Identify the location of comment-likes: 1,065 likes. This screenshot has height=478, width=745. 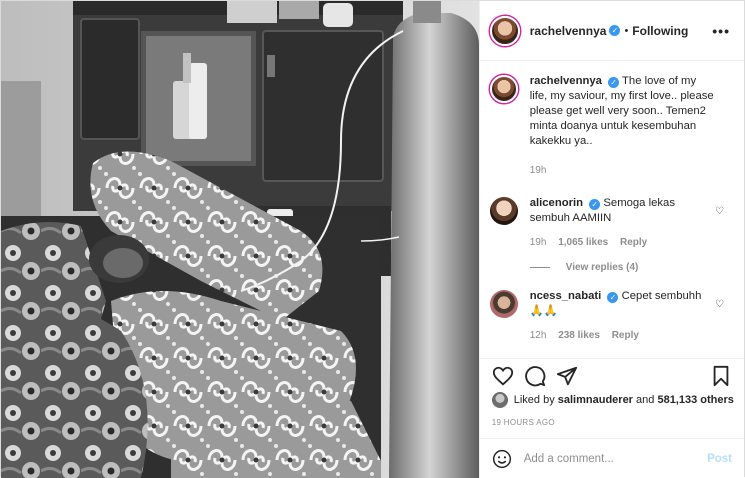
(583, 242).